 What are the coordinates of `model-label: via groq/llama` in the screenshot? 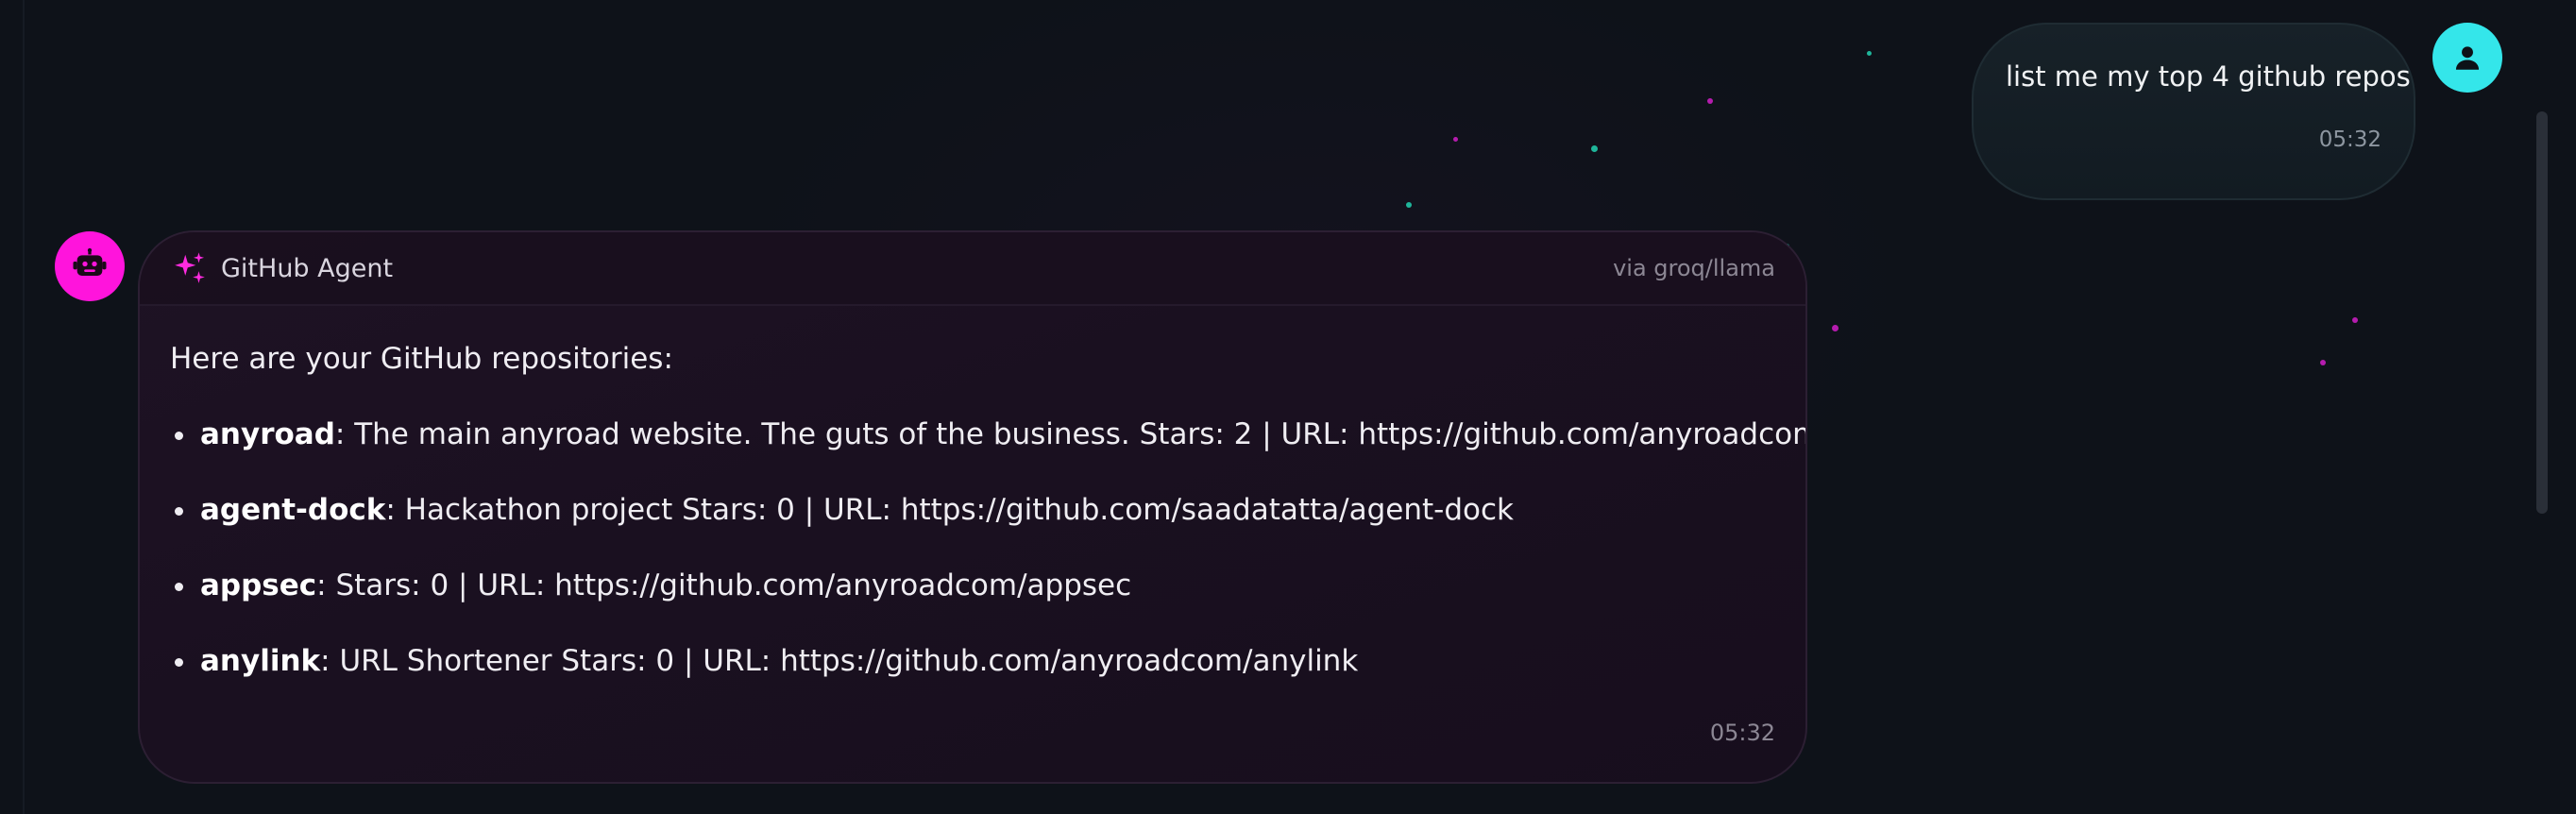 It's located at (1694, 268).